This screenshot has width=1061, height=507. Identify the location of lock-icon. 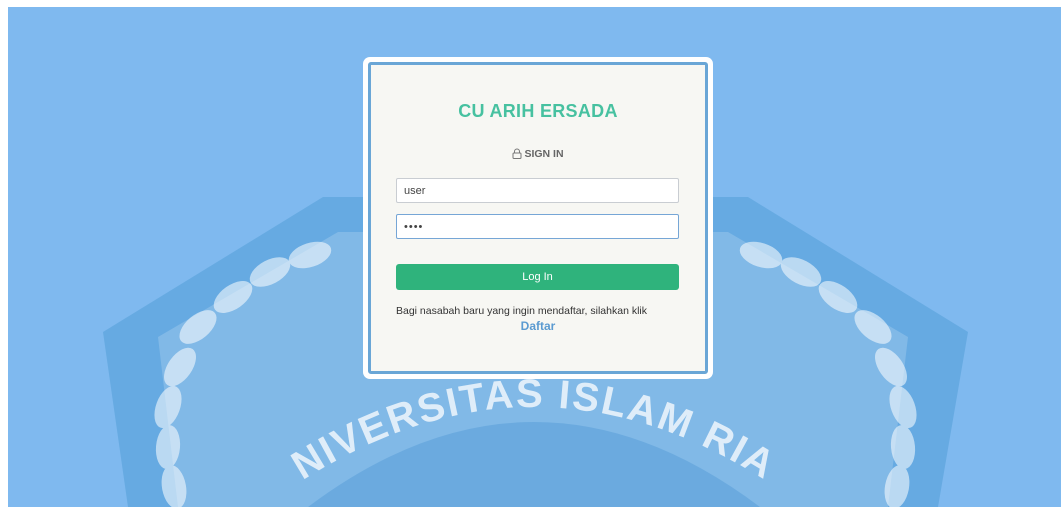
(517, 153).